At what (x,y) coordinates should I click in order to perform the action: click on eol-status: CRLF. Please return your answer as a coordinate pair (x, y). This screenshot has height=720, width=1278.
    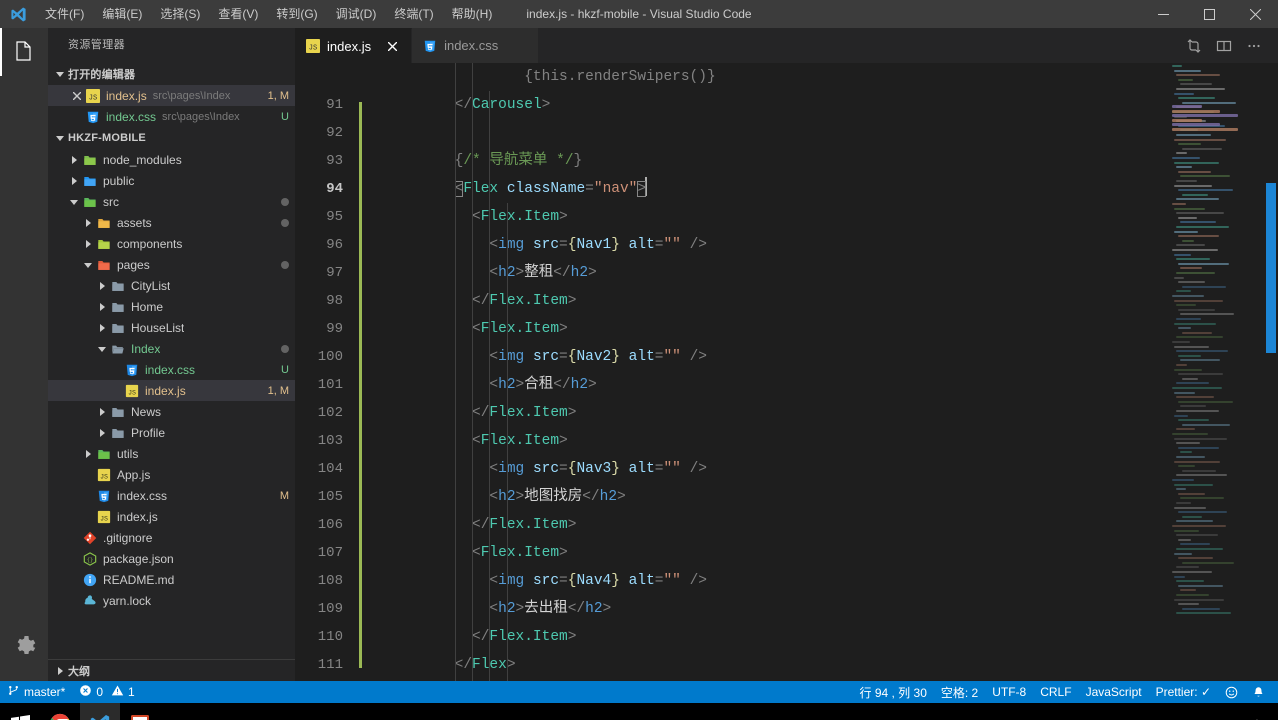
    Looking at the image, I should click on (1055, 692).